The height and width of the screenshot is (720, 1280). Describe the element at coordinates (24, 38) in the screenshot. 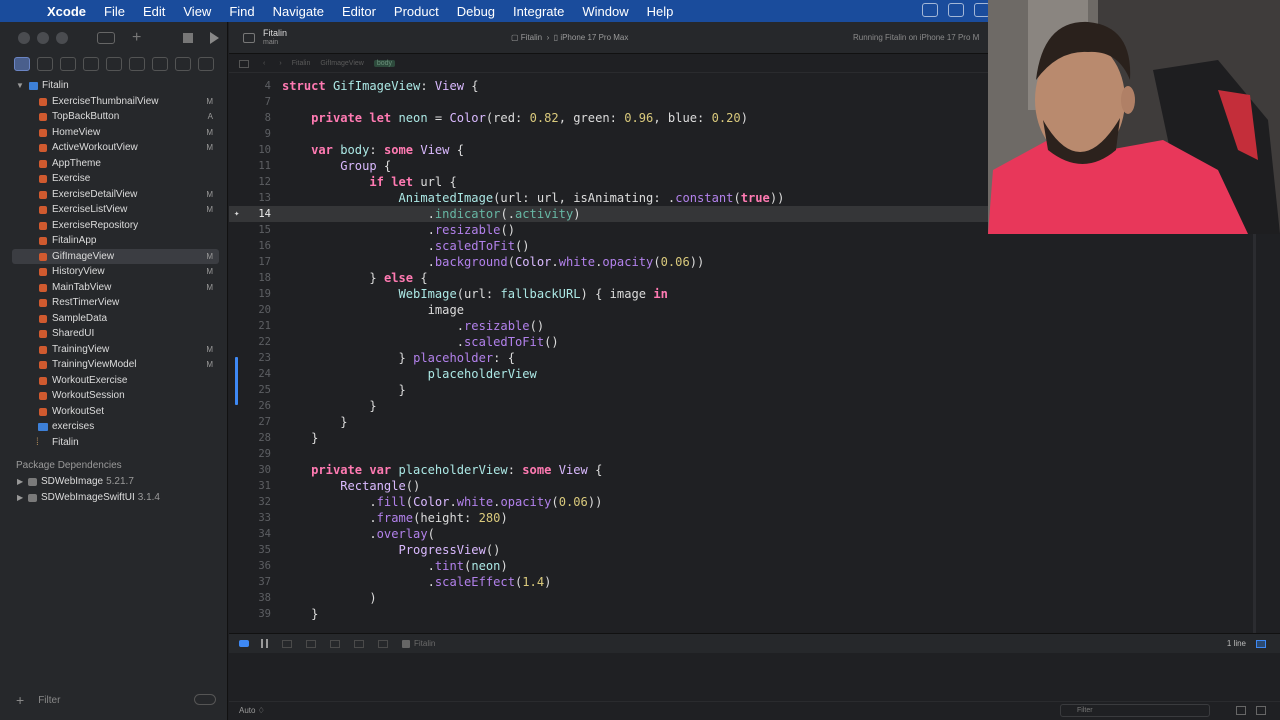

I see `close-window-button` at that location.